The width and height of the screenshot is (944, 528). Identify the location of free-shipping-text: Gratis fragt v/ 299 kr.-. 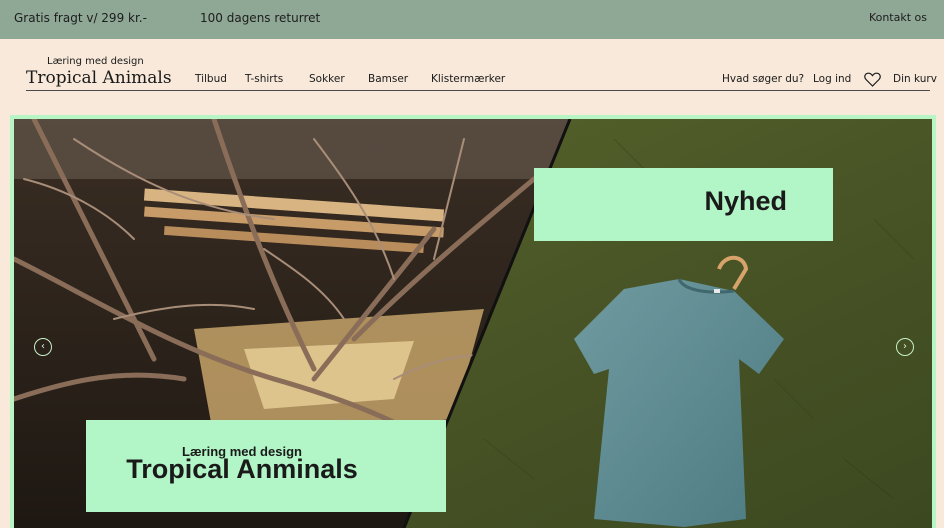
(80, 18).